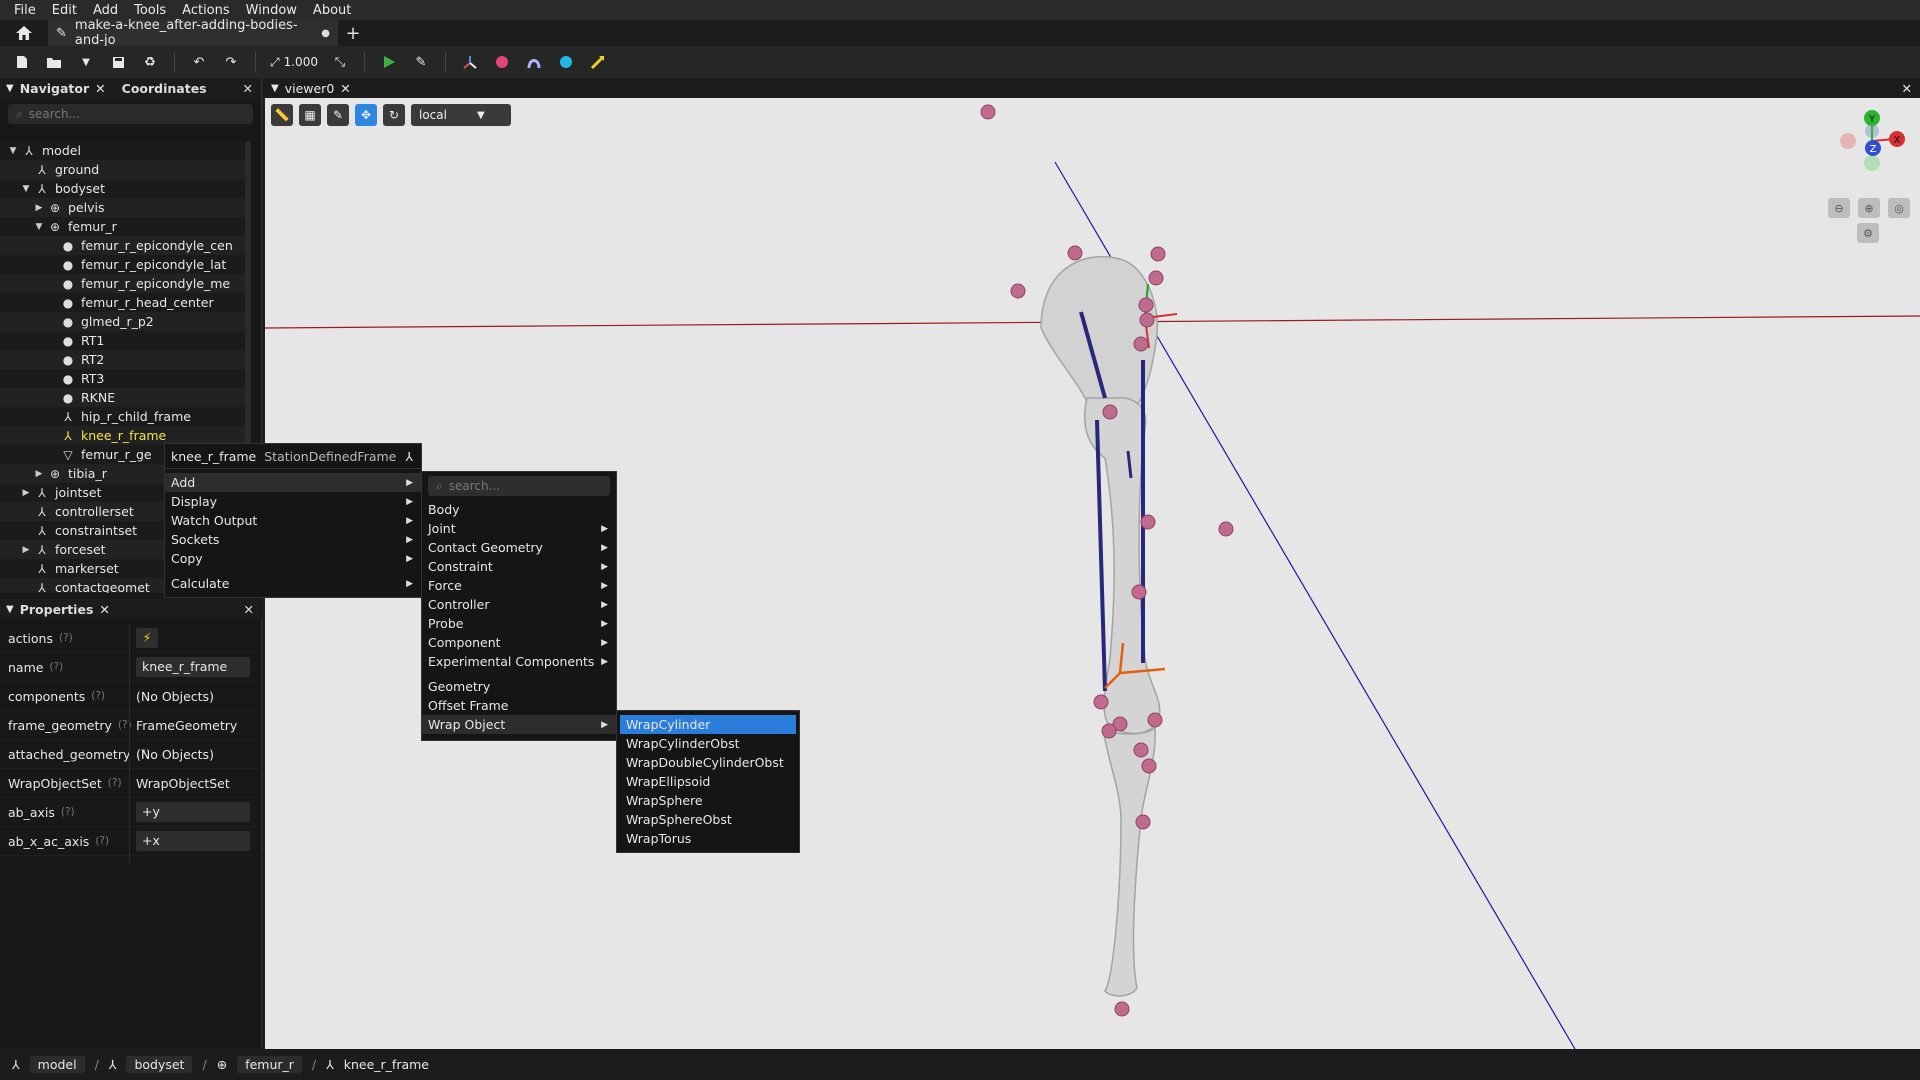  I want to click on property-value: +y, so click(196, 812).